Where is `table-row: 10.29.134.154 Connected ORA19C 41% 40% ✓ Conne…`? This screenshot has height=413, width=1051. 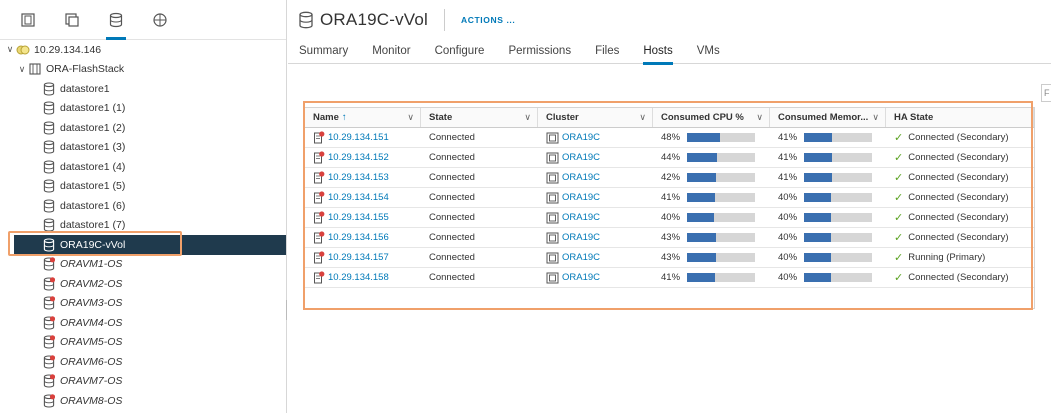
table-row: 10.29.134.154 Connected ORA19C 41% 40% ✓ Conne… is located at coordinates (669, 198).